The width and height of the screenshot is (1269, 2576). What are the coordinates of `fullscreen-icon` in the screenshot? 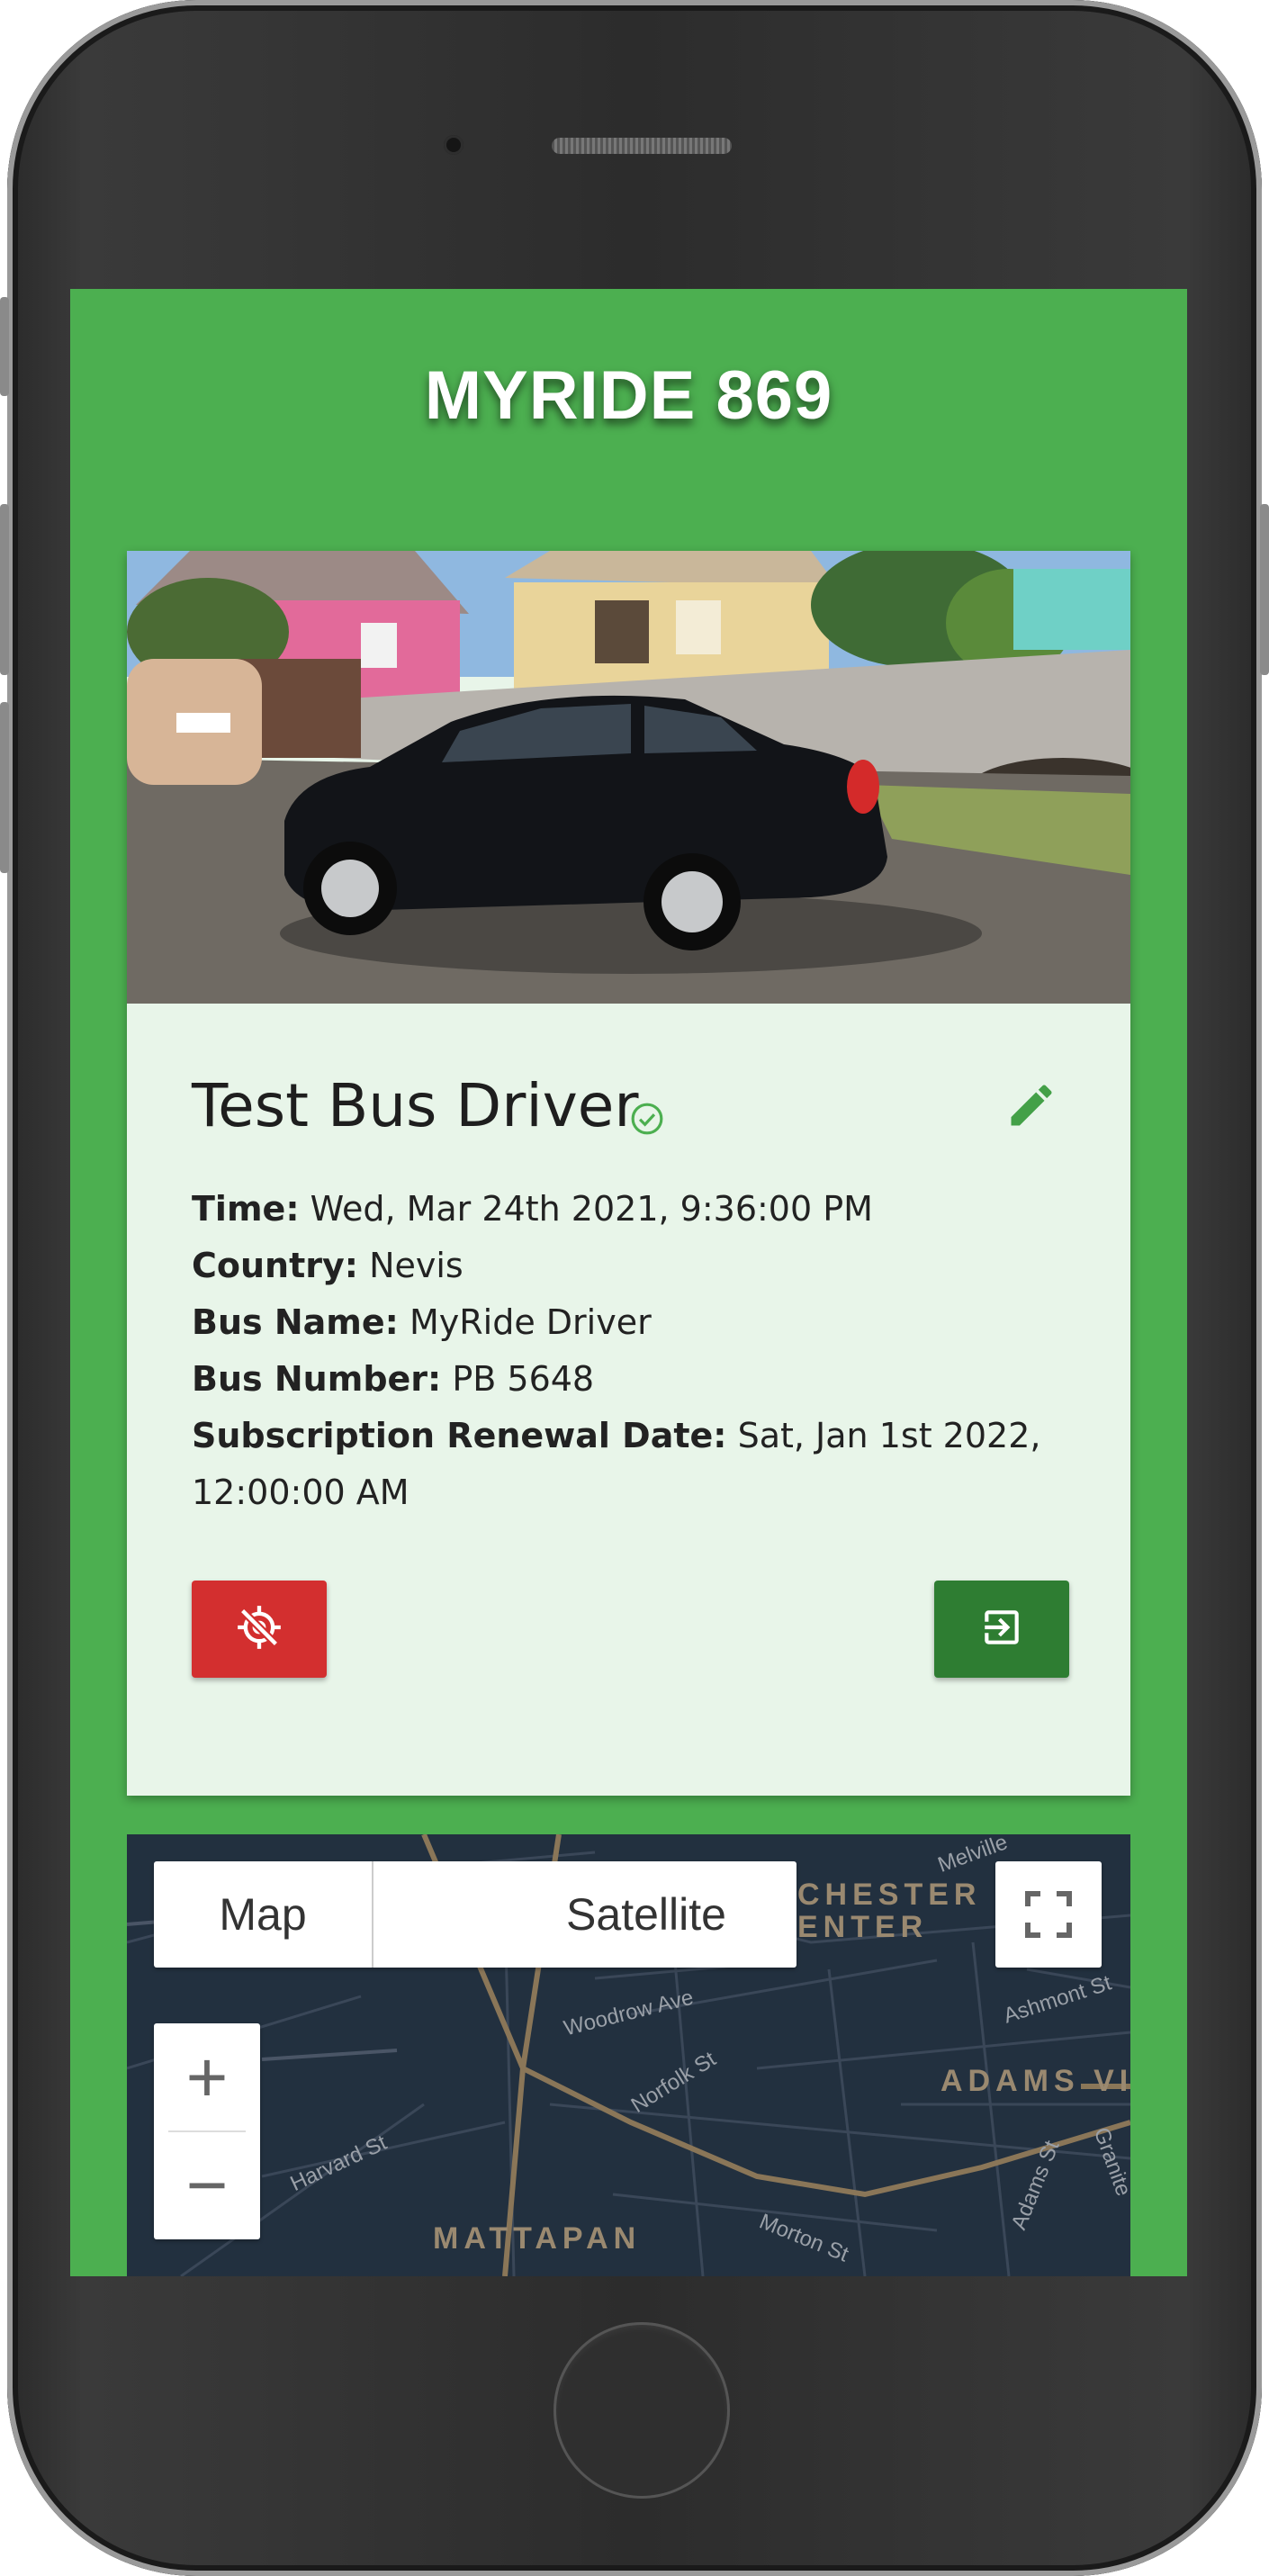 It's located at (1048, 1914).